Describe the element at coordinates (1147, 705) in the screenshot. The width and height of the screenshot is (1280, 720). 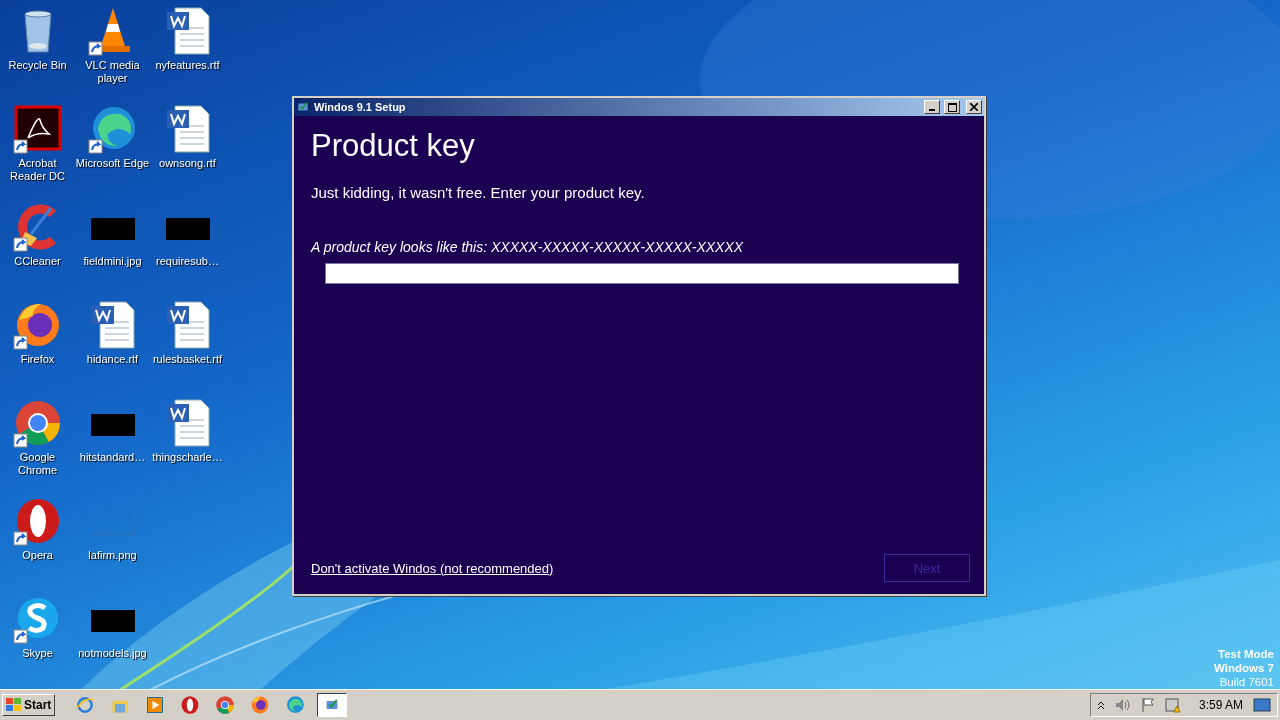
I see `flag-icon` at that location.